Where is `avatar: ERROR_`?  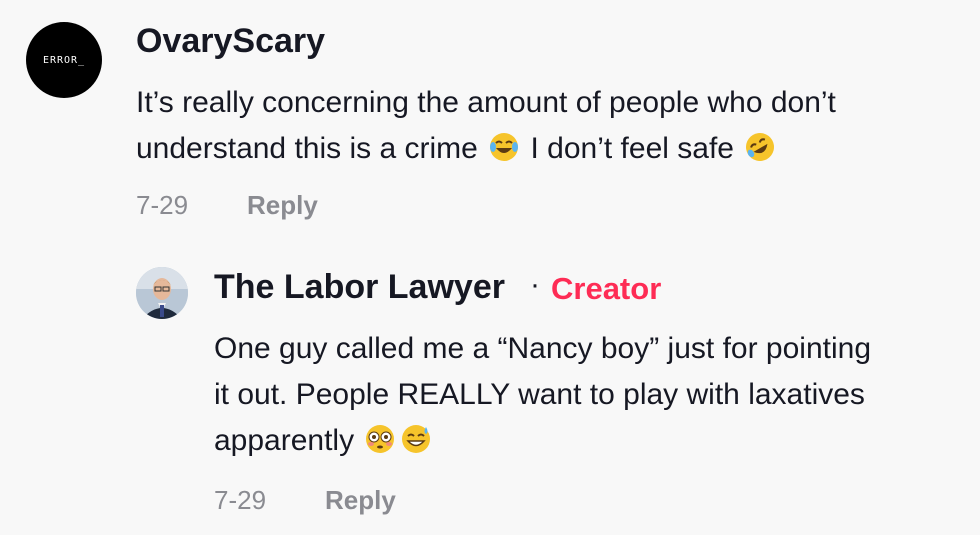
avatar: ERROR_ is located at coordinates (64, 60).